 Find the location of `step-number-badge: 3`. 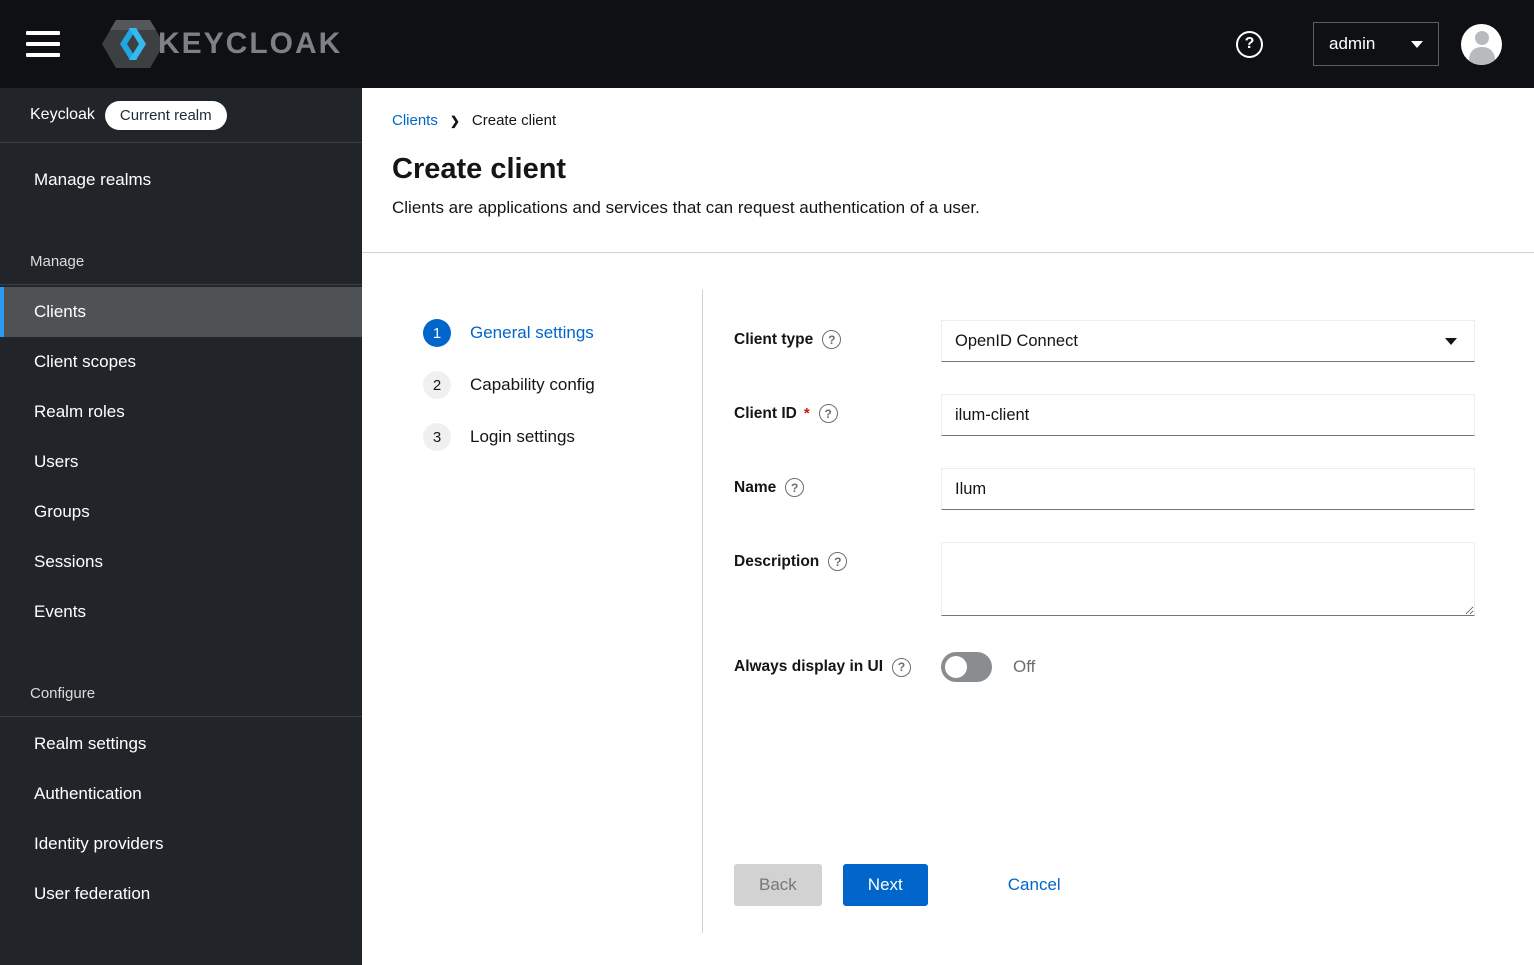

step-number-badge: 3 is located at coordinates (437, 437).